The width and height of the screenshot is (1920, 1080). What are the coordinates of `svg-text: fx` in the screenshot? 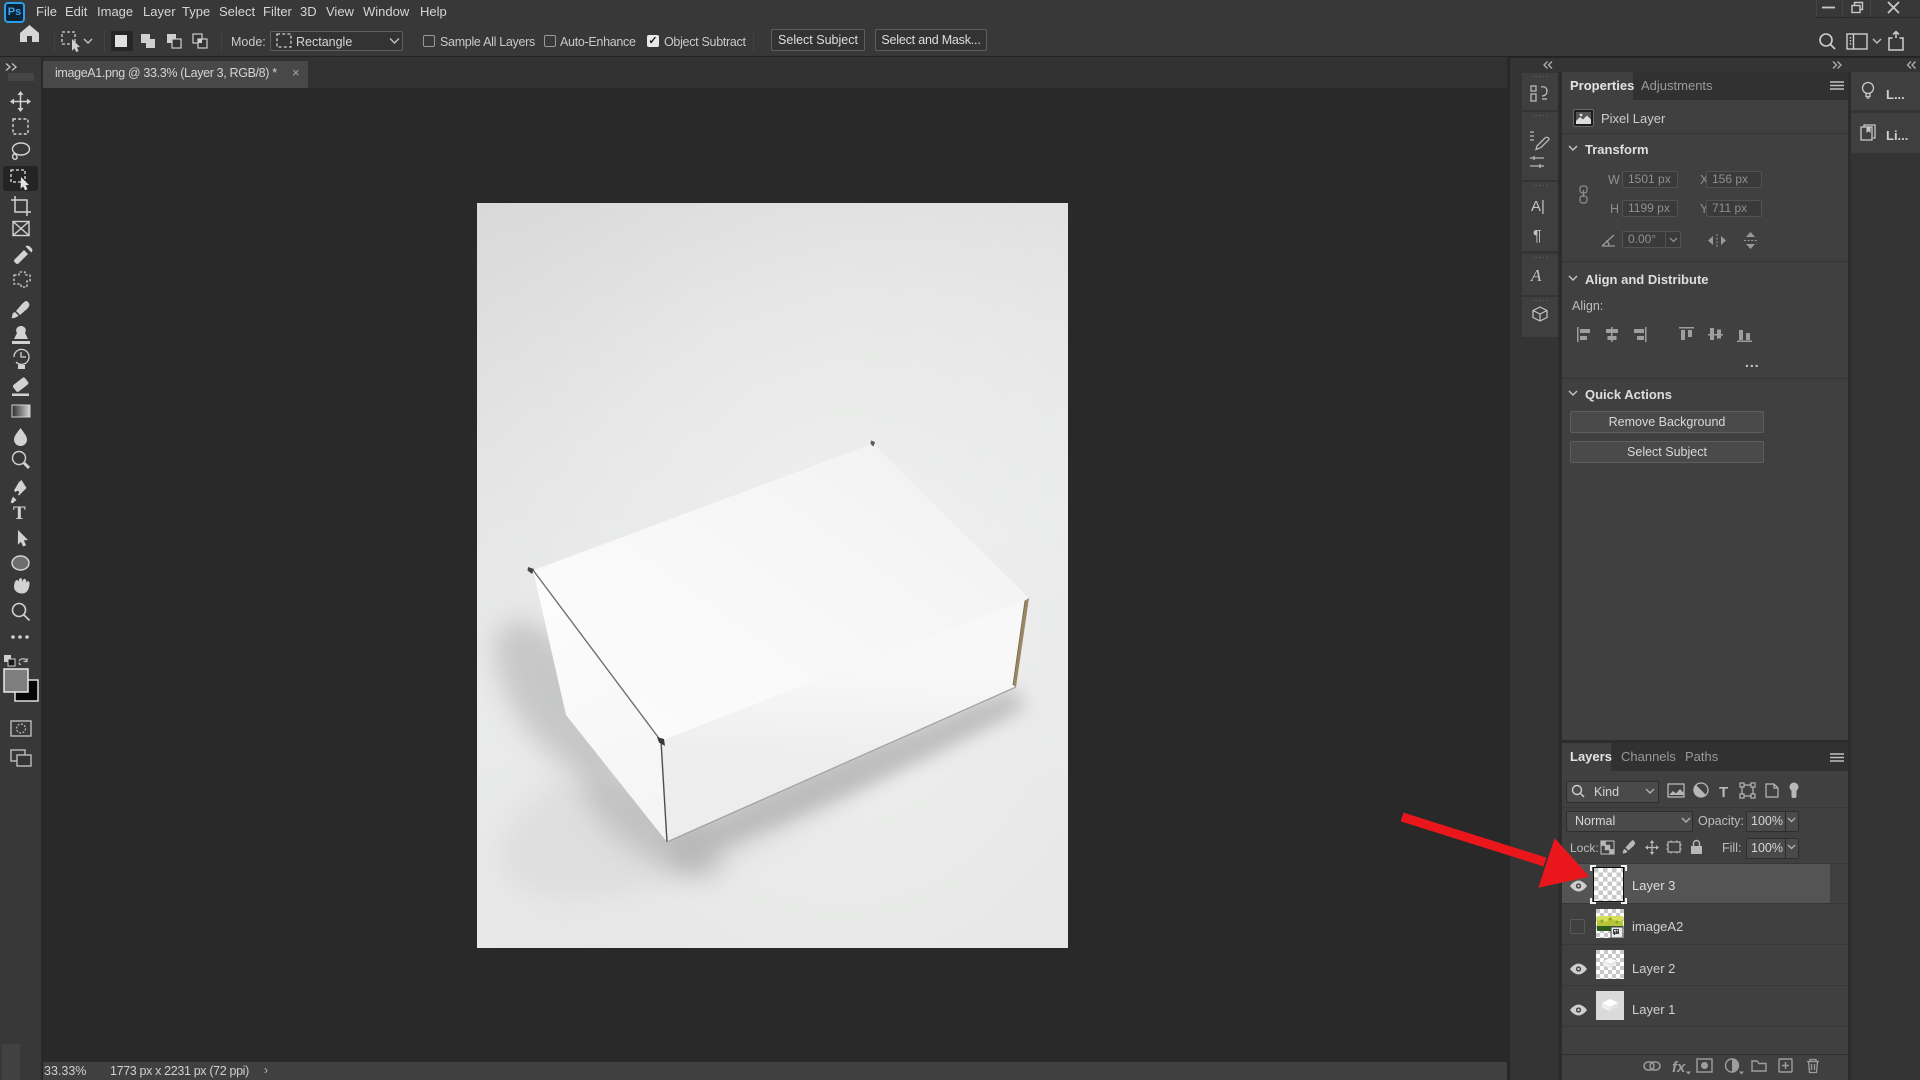 It's located at (1679, 1067).